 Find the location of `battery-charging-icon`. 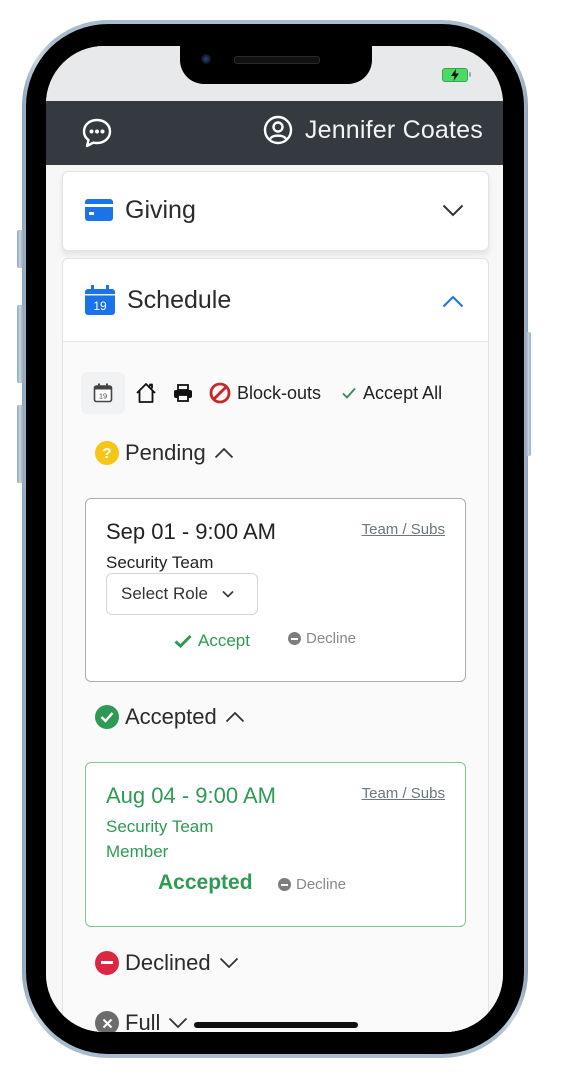

battery-charging-icon is located at coordinates (456, 75).